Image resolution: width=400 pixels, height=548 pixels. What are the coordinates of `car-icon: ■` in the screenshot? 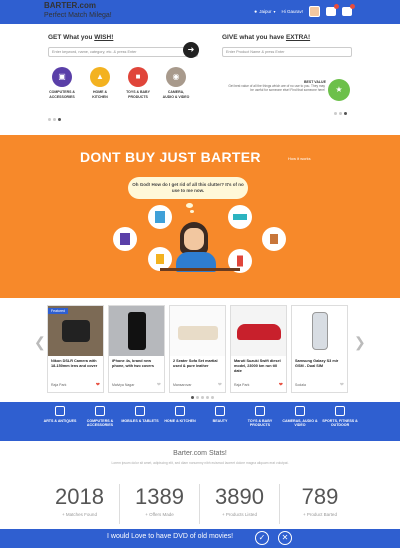 It's located at (138, 77).